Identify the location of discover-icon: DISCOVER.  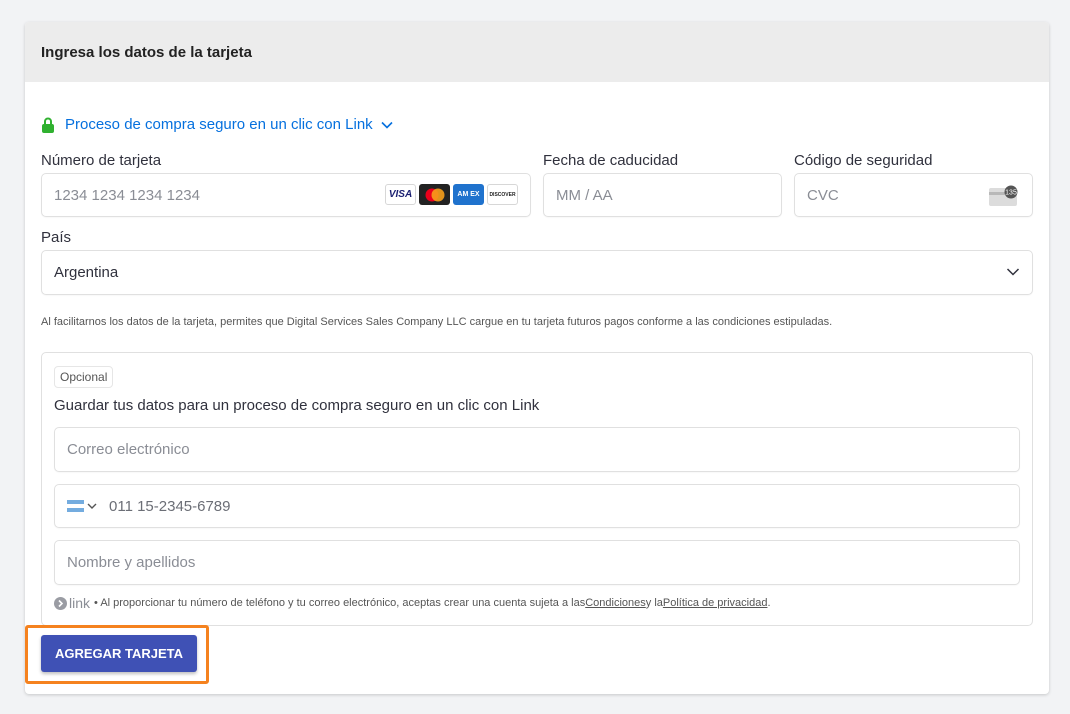
(502, 194).